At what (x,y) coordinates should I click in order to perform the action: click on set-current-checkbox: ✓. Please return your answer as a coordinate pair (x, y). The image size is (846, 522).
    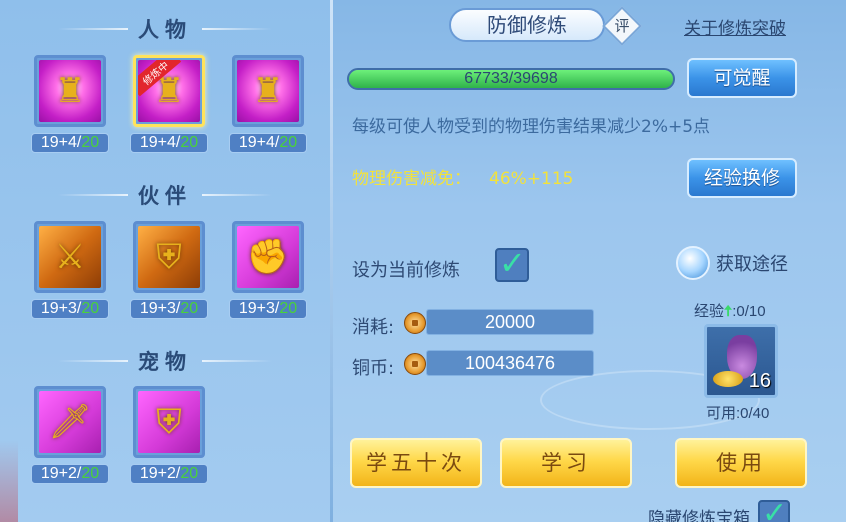
    Looking at the image, I should click on (512, 263).